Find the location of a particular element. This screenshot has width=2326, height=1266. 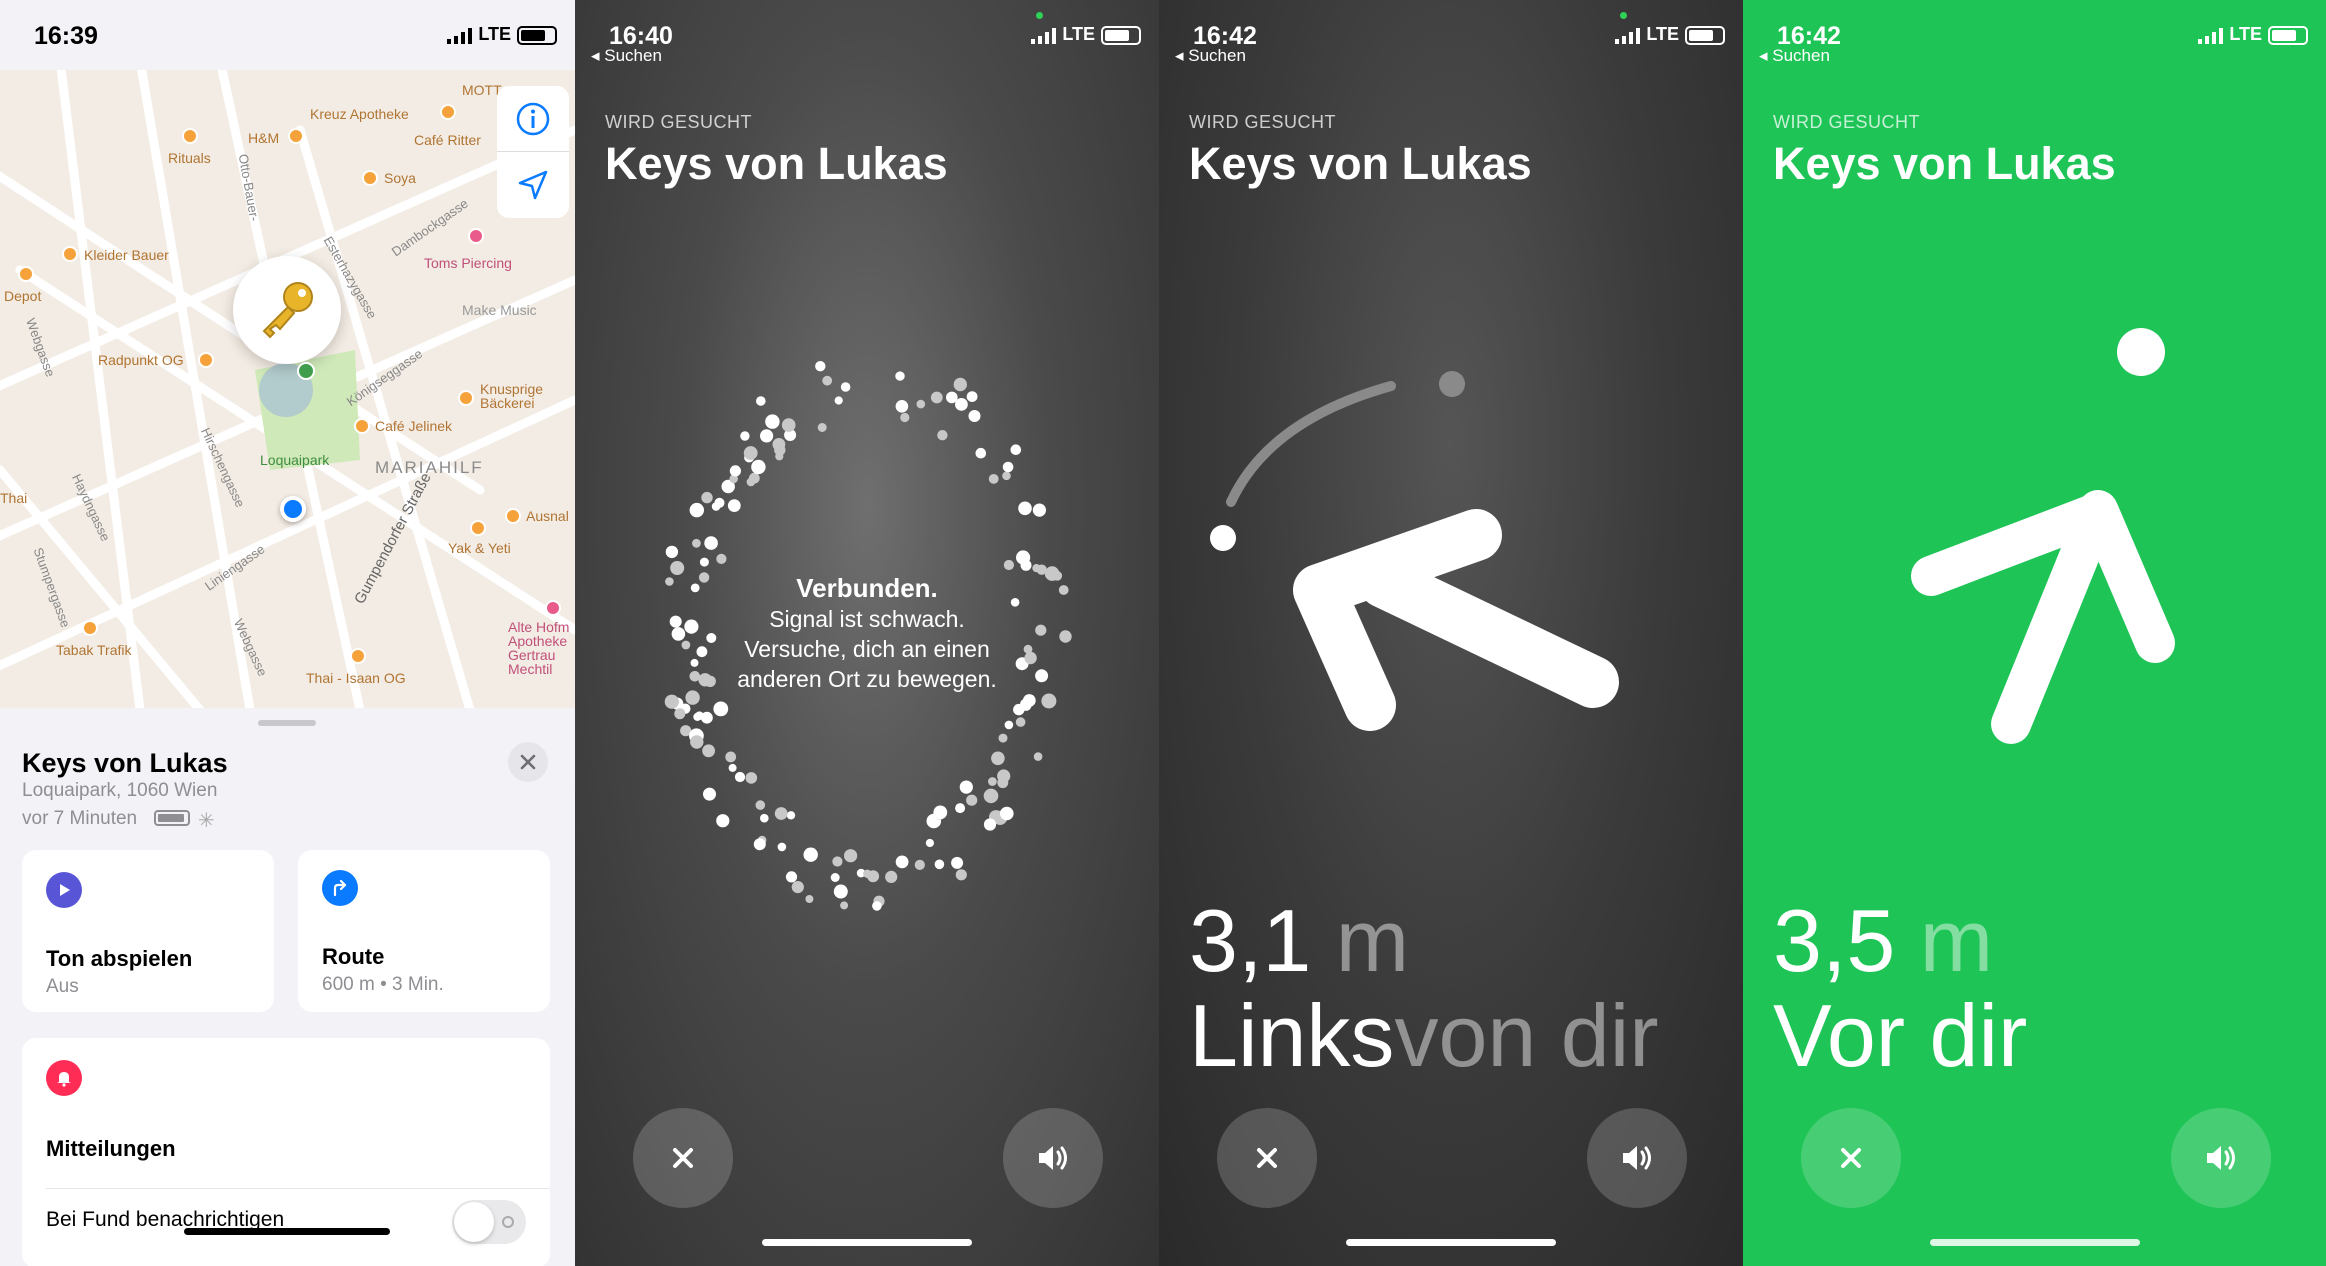

poi-label: Yak & Yeti is located at coordinates (479, 548).